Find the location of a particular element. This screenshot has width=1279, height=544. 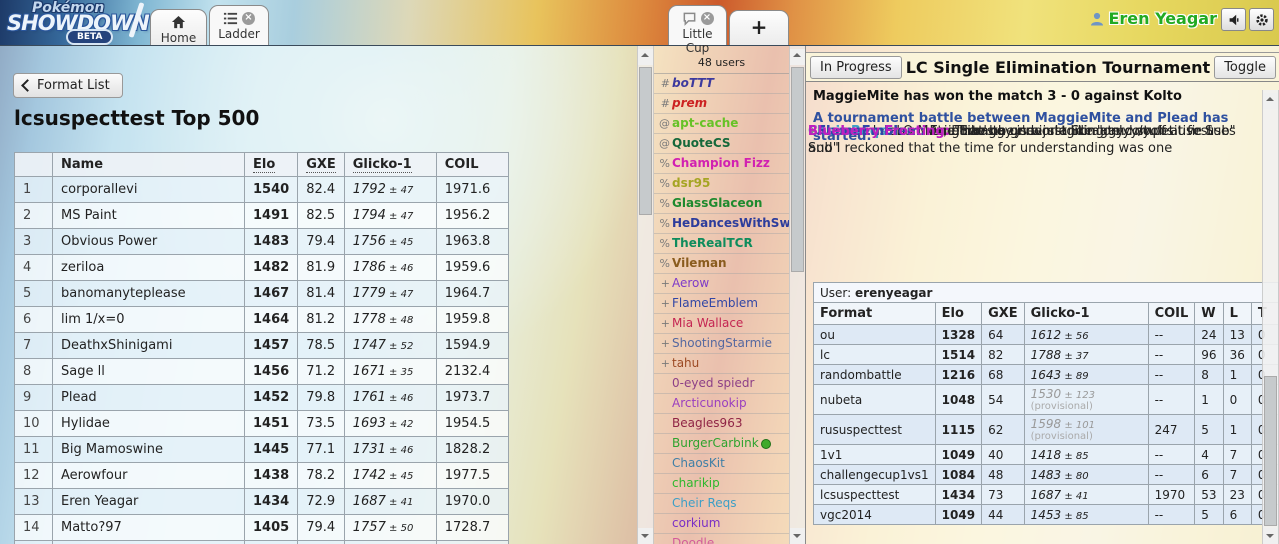

user-list-item: charikip is located at coordinates (721, 484).